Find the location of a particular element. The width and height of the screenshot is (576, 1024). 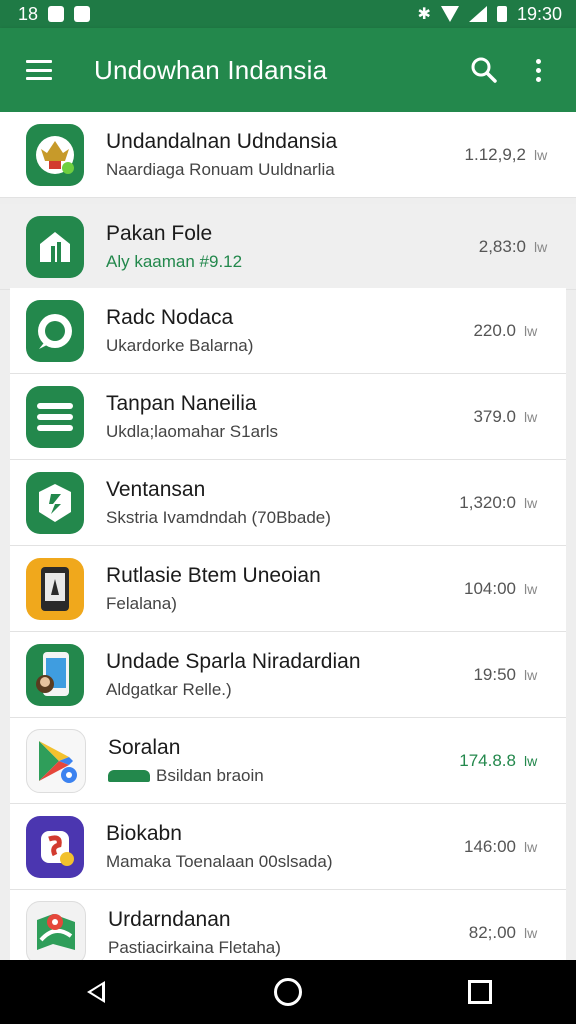

list-item: Pakan Fole Aly kaaman #9.12 2,83:0 lw is located at coordinates (288, 247).